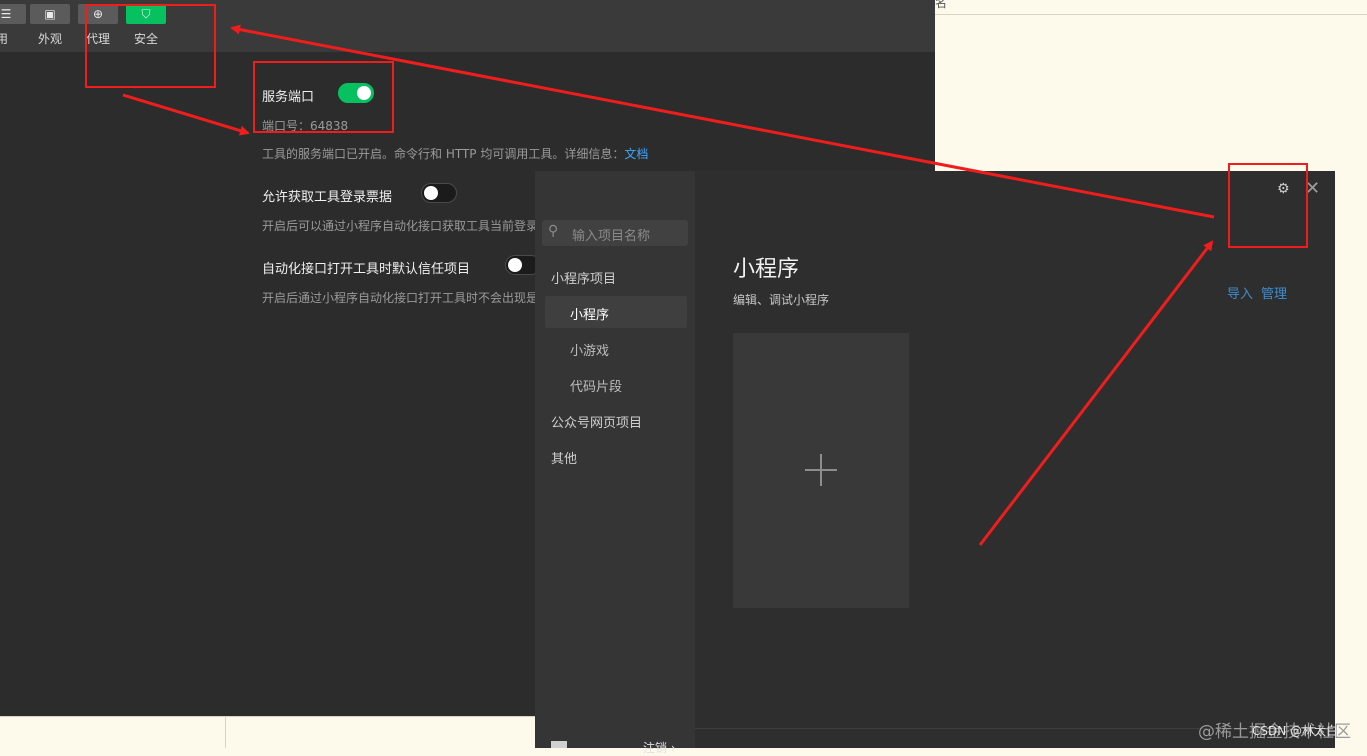 The height and width of the screenshot is (756, 1367). I want to click on add-project-card, so click(821, 470).